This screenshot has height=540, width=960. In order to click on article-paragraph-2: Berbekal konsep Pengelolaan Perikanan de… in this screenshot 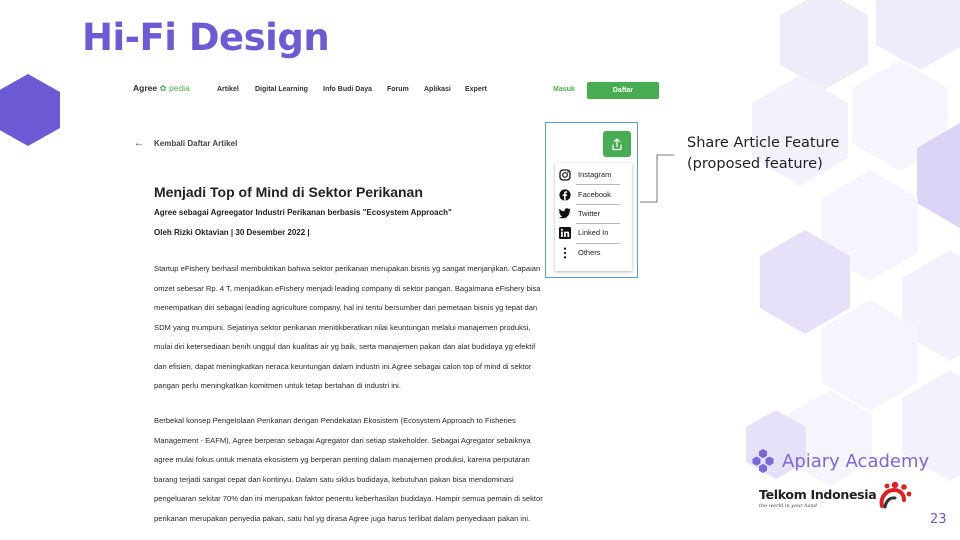, I will do `click(394, 470)`.